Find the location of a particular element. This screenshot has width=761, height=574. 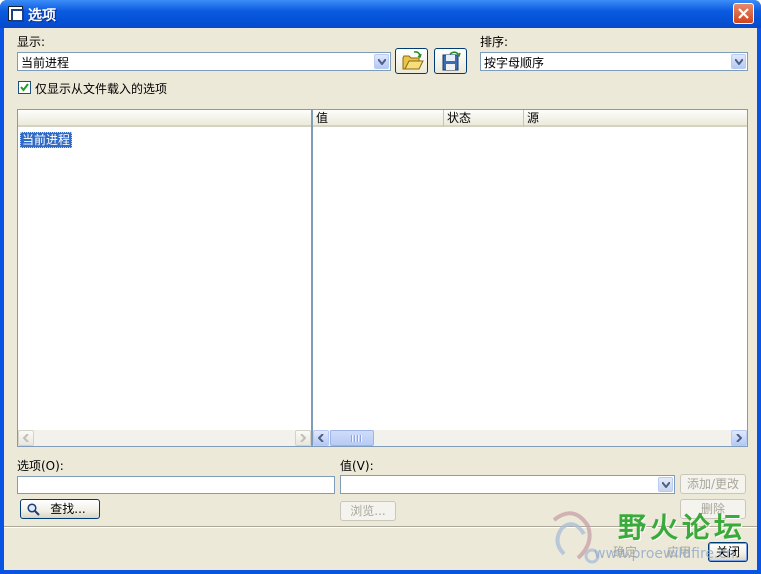

save-icon is located at coordinates (451, 61).